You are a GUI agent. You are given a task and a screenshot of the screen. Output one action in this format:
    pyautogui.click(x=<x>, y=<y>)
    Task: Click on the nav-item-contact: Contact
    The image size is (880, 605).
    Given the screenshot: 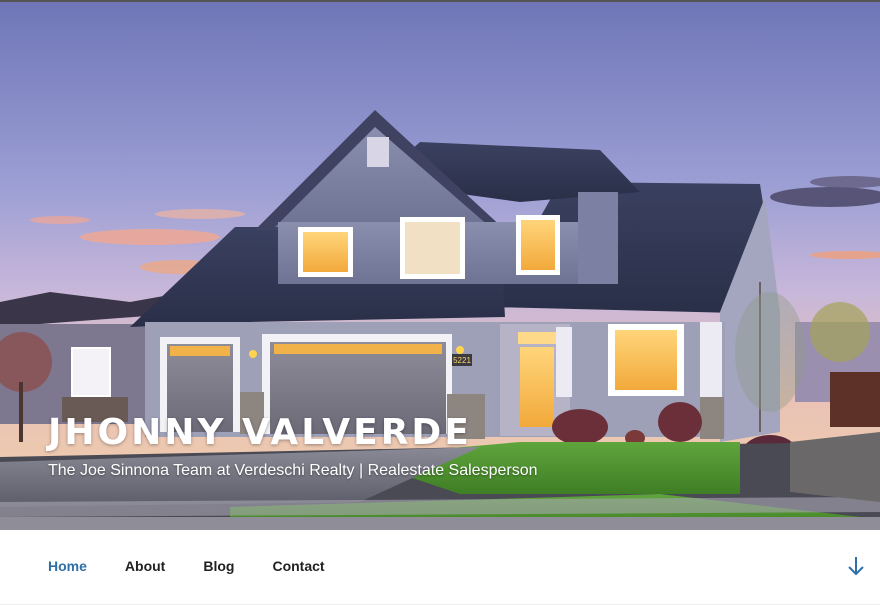 What is the action you would take?
    pyautogui.click(x=298, y=566)
    